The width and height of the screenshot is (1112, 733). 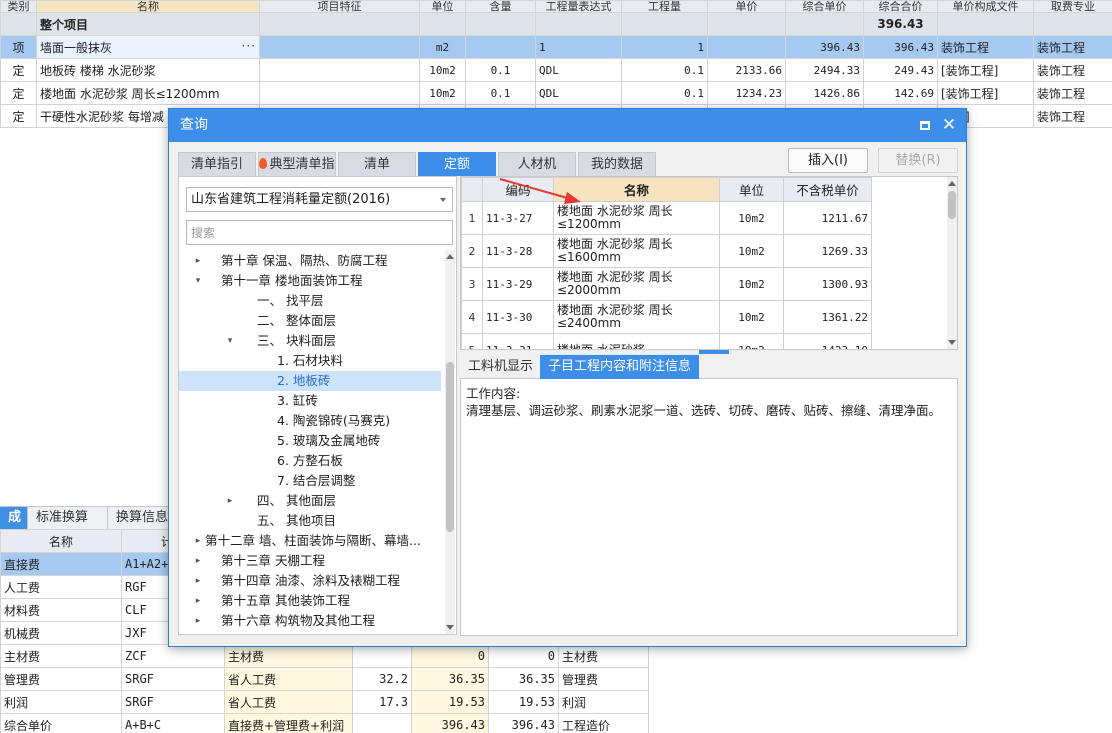 What do you see at coordinates (310, 301) in the screenshot?
I see `tree-node: 一、 找平层` at bounding box center [310, 301].